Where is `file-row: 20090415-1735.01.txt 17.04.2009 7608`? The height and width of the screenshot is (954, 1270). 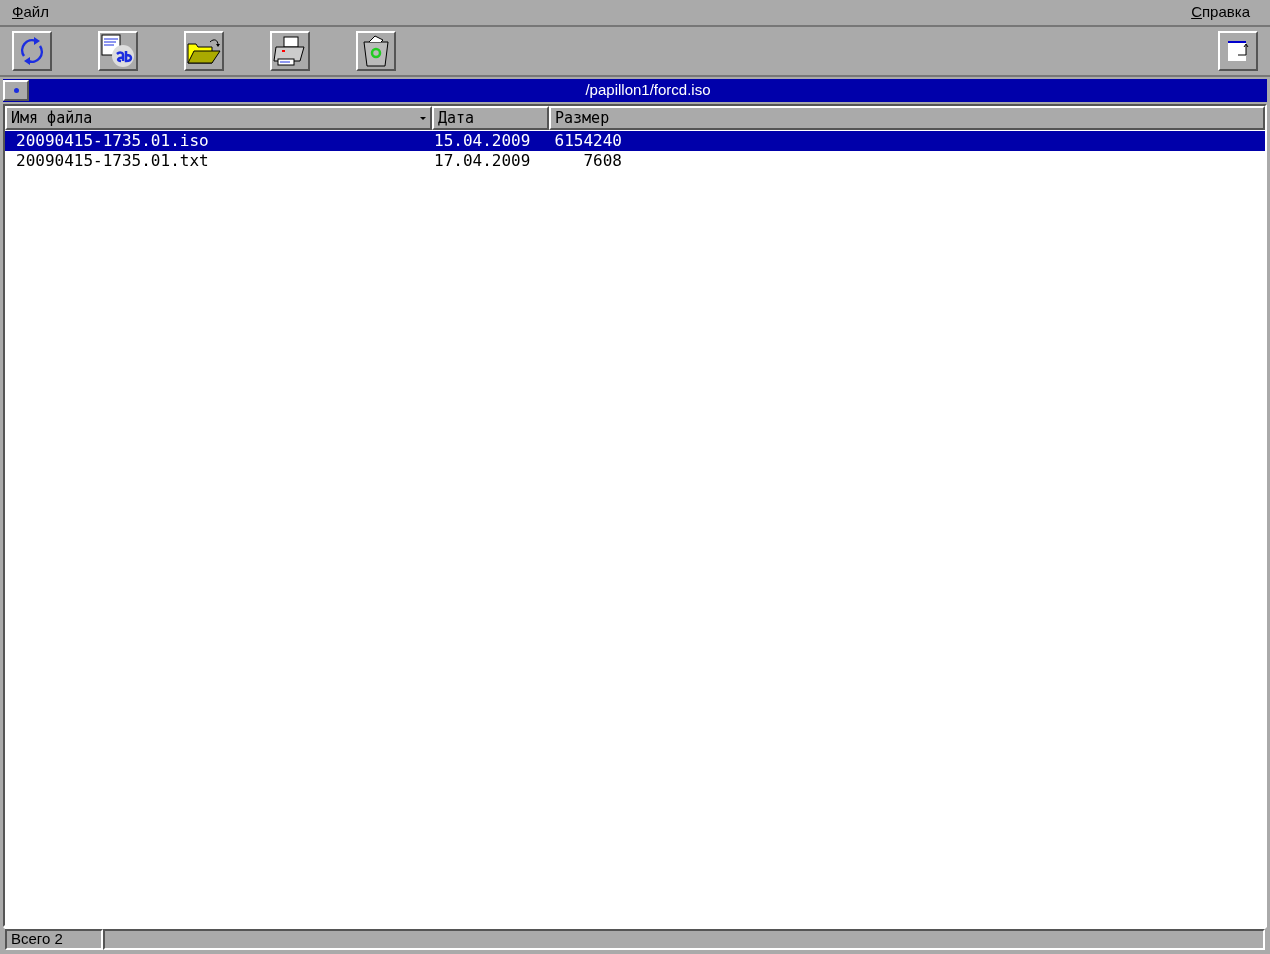 file-row: 20090415-1735.01.txt 17.04.2009 7608 is located at coordinates (635, 161).